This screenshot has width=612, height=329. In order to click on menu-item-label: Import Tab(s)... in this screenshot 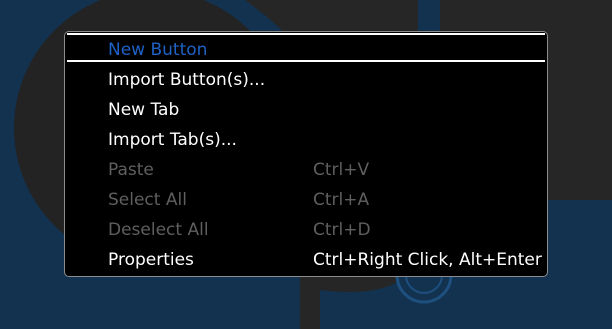, I will do `click(172, 140)`.